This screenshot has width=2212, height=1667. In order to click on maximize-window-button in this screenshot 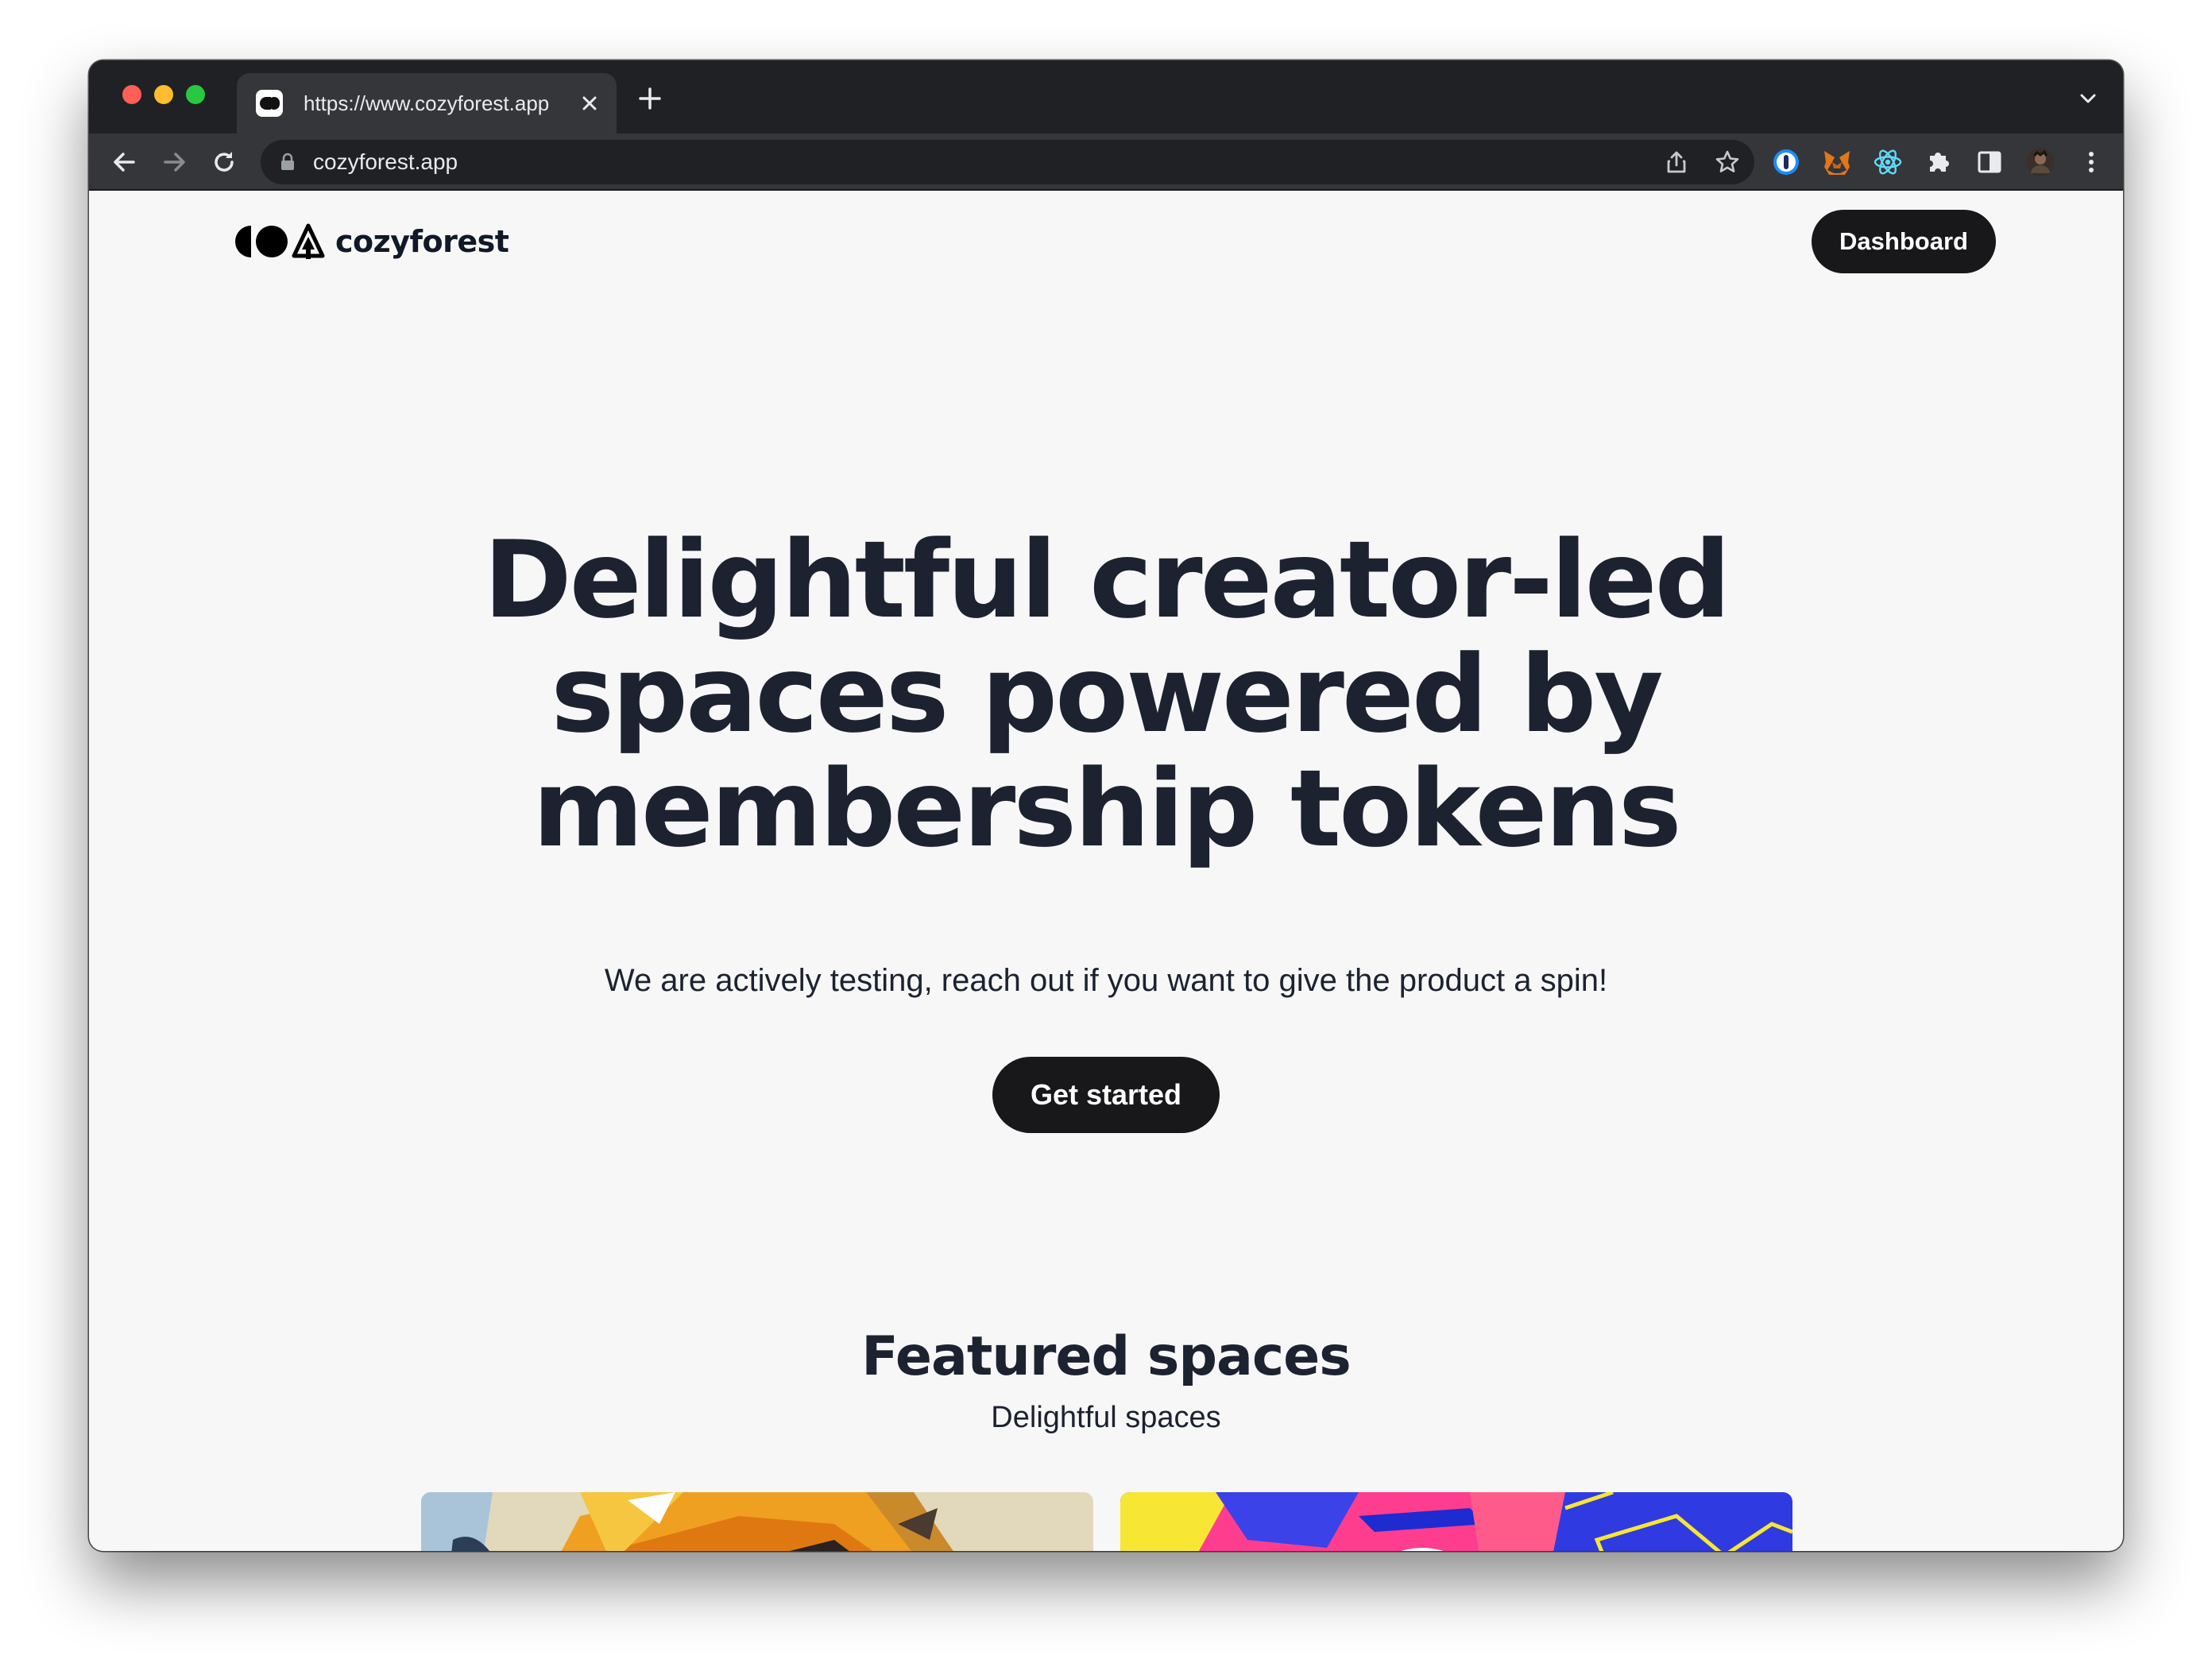, I will do `click(195, 94)`.